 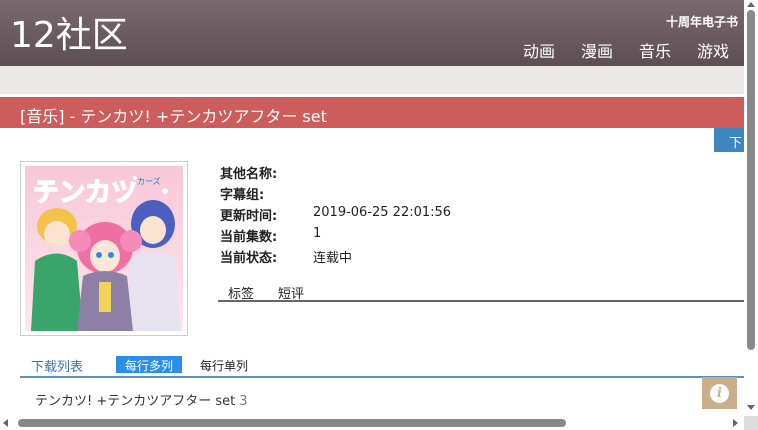 What do you see at coordinates (729, 140) in the screenshot?
I see `download-tab: 下` at bounding box center [729, 140].